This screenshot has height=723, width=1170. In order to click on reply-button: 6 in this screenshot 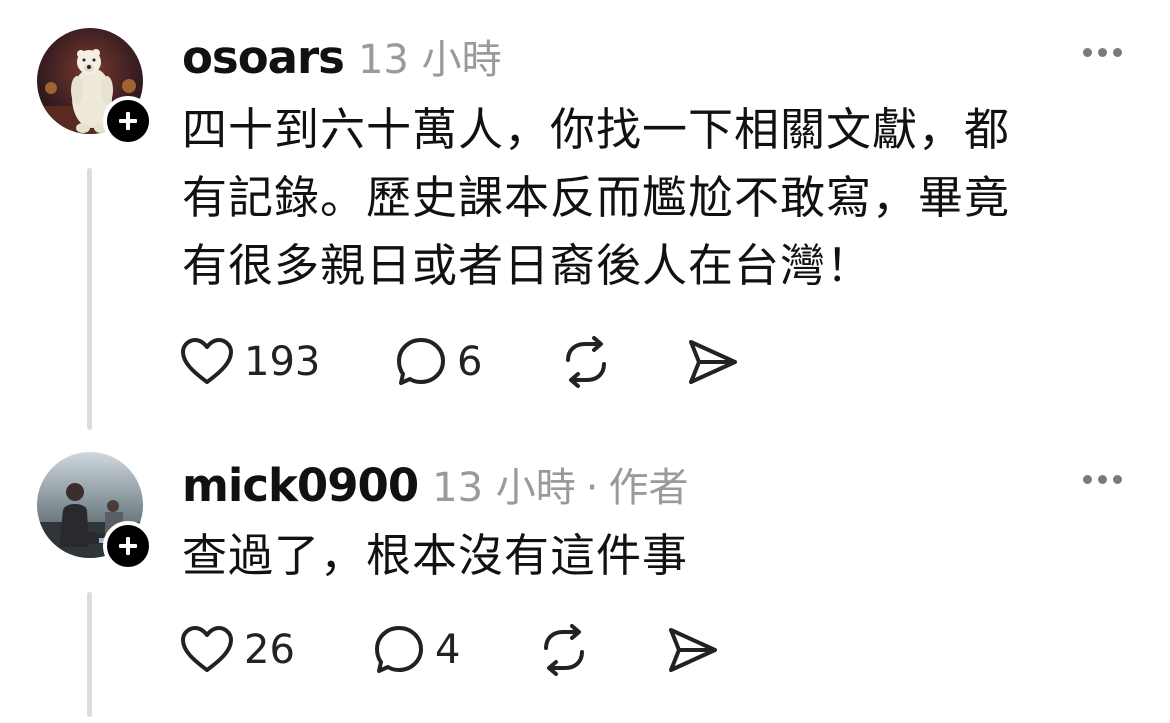, I will do `click(438, 362)`.